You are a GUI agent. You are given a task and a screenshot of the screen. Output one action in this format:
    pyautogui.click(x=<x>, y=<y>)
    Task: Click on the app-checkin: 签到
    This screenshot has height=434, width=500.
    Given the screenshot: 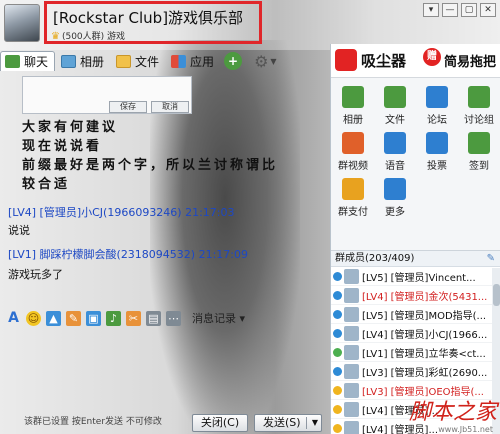 What is the action you would take?
    pyautogui.click(x=479, y=152)
    